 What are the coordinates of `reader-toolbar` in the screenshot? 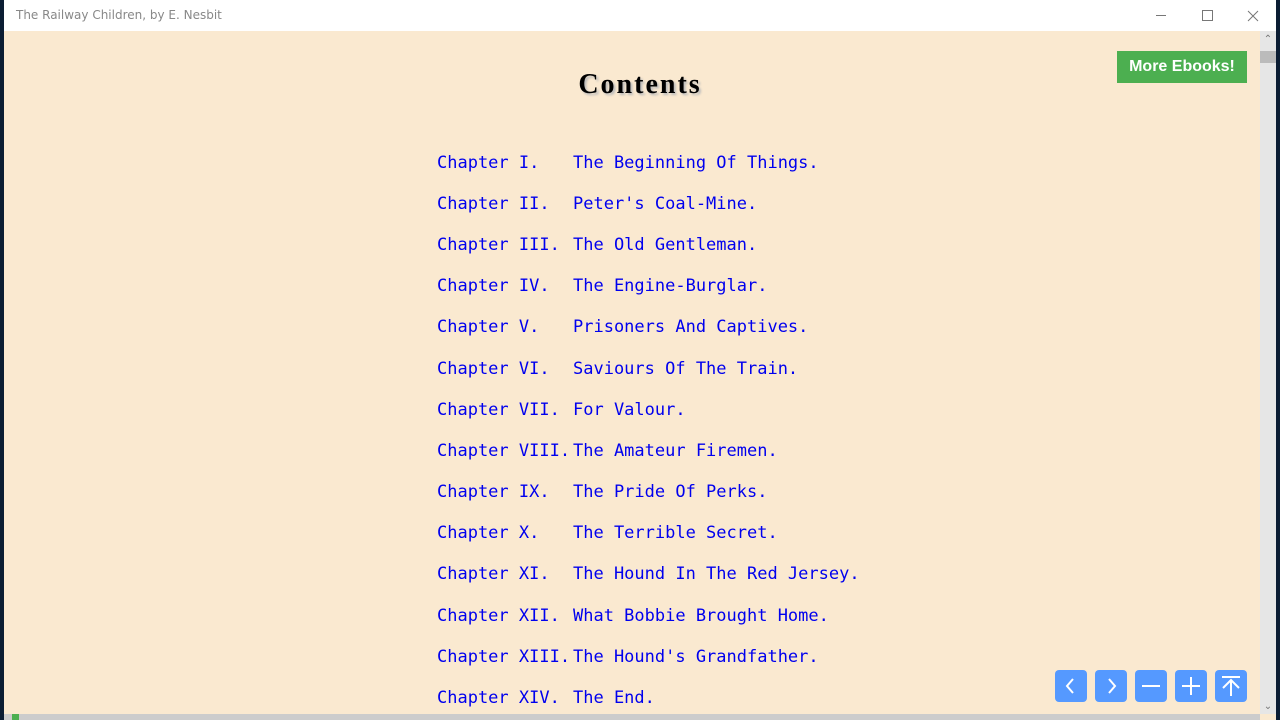 It's located at (1151, 686).